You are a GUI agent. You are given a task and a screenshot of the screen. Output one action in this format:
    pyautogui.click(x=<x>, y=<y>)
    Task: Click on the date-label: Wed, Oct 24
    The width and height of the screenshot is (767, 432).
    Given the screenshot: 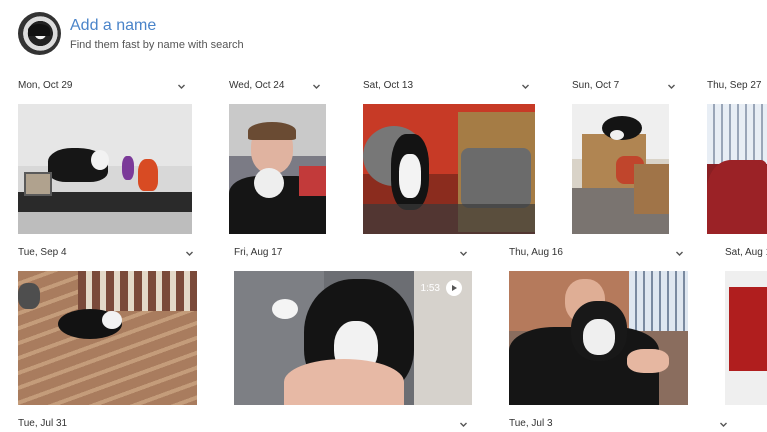 What is the action you would take?
    pyautogui.click(x=257, y=85)
    